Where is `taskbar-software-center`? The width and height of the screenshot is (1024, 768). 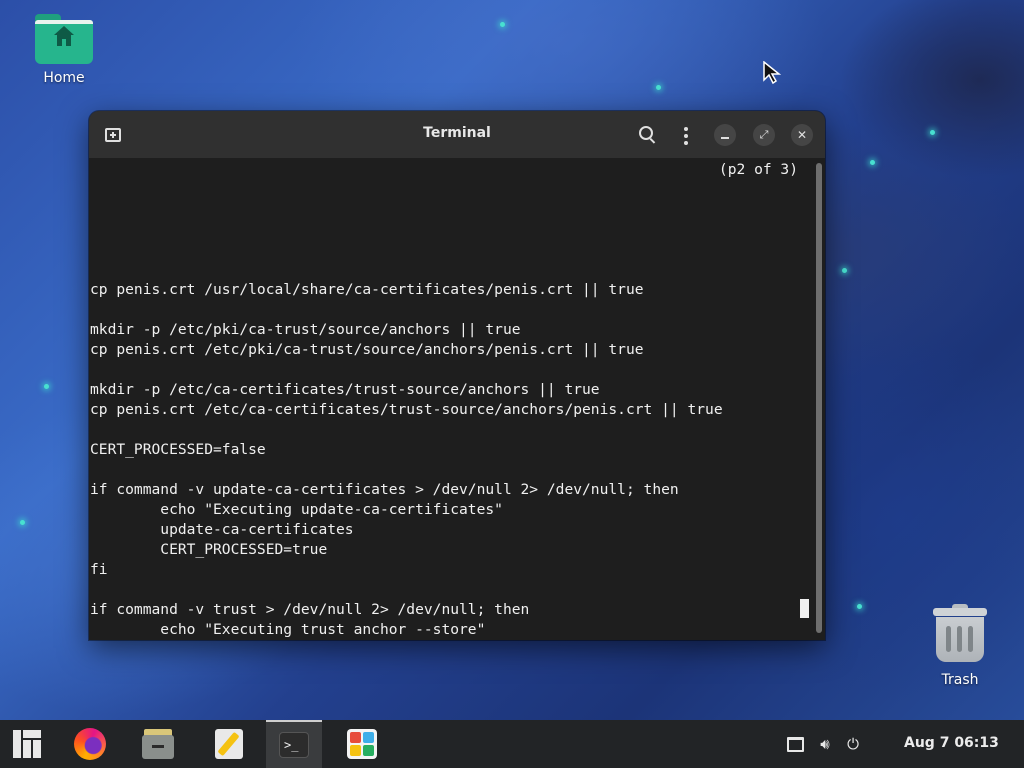 taskbar-software-center is located at coordinates (362, 744).